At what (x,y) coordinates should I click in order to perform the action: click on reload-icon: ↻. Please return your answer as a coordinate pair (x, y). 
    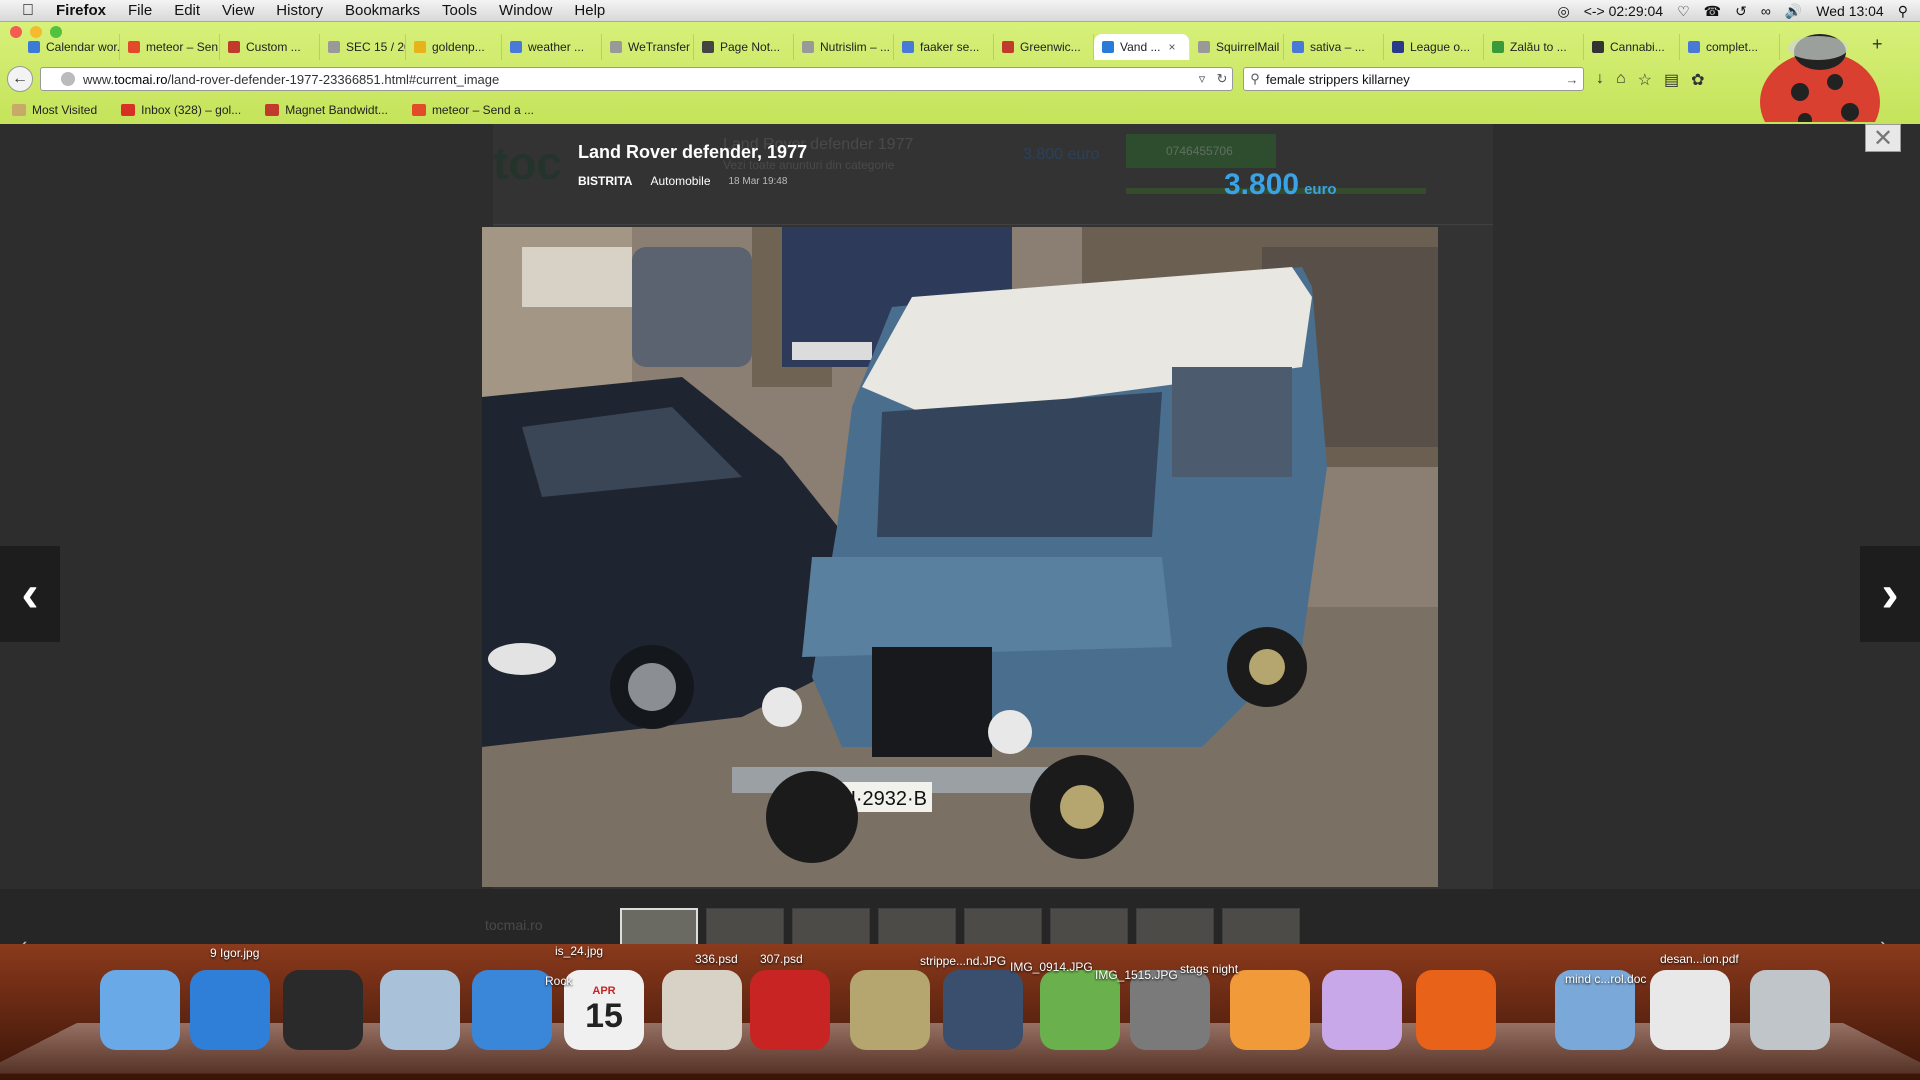
    Looking at the image, I should click on (1222, 79).